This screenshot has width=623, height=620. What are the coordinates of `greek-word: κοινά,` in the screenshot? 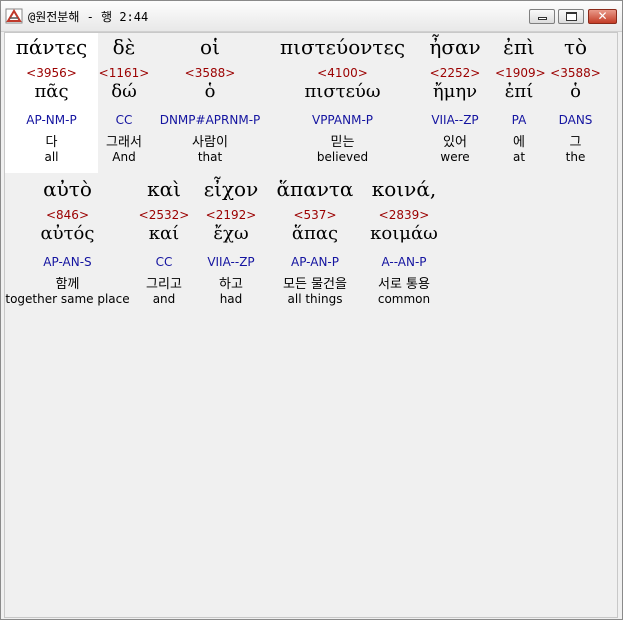 It's located at (404, 189).